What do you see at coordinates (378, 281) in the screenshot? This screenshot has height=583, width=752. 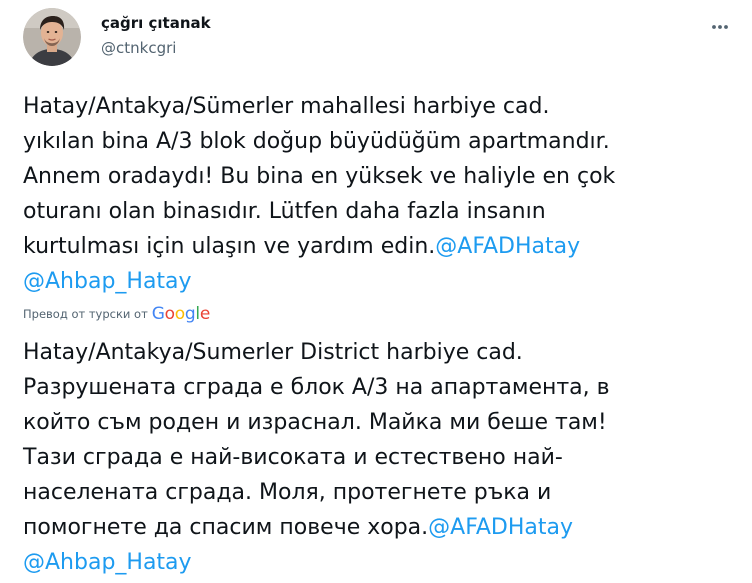 I see `tweet-line: @Ahbap_Hatay` at bounding box center [378, 281].